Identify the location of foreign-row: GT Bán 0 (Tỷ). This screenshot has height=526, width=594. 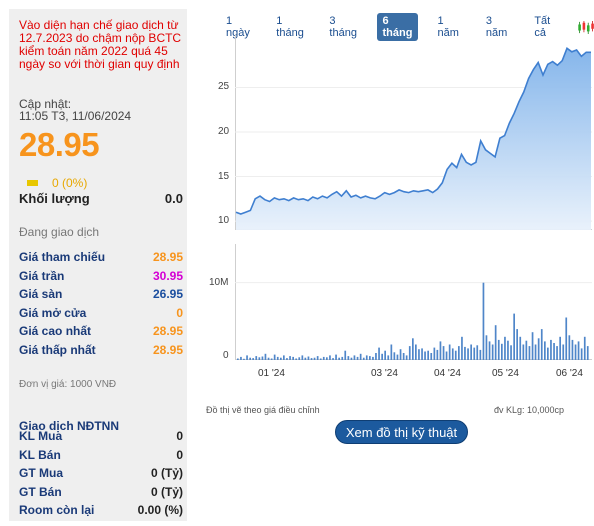
(101, 492).